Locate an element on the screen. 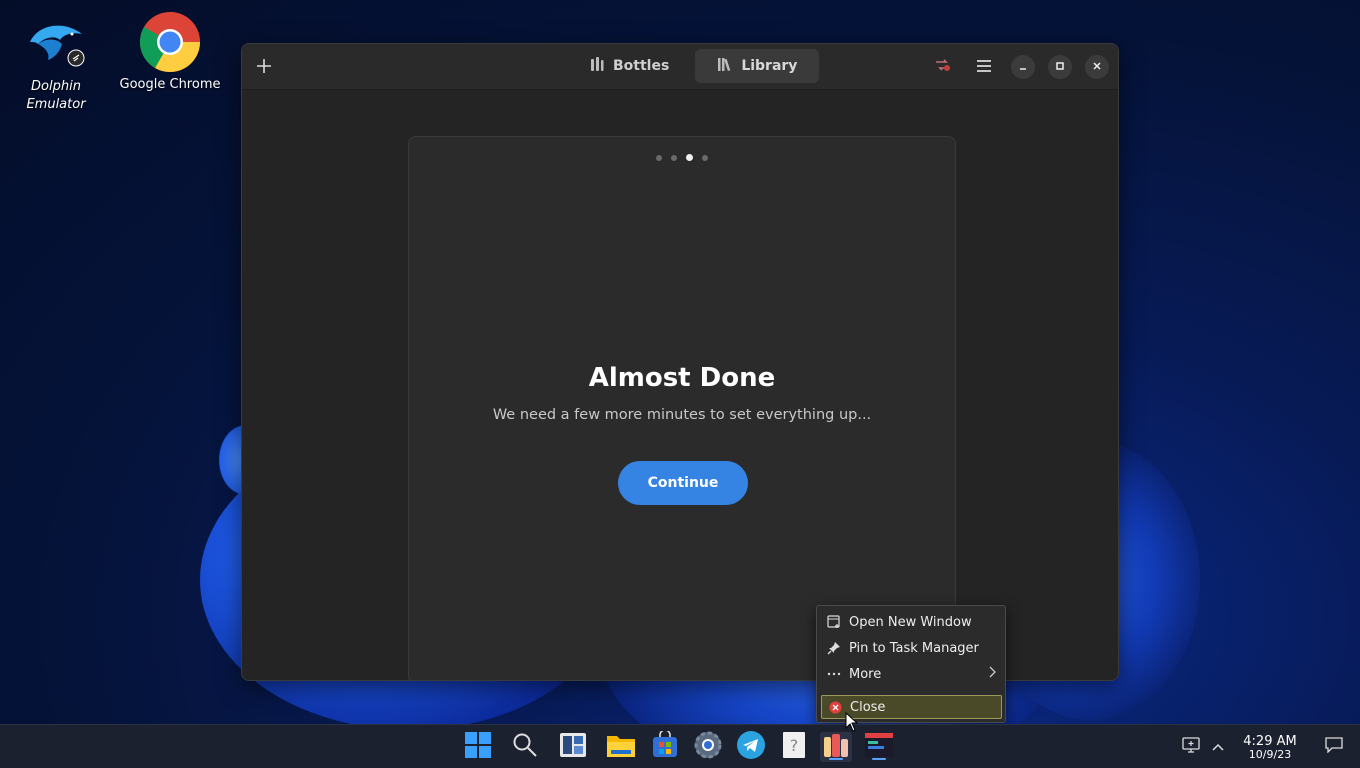 The height and width of the screenshot is (768, 1360). more-icon is located at coordinates (834, 674).